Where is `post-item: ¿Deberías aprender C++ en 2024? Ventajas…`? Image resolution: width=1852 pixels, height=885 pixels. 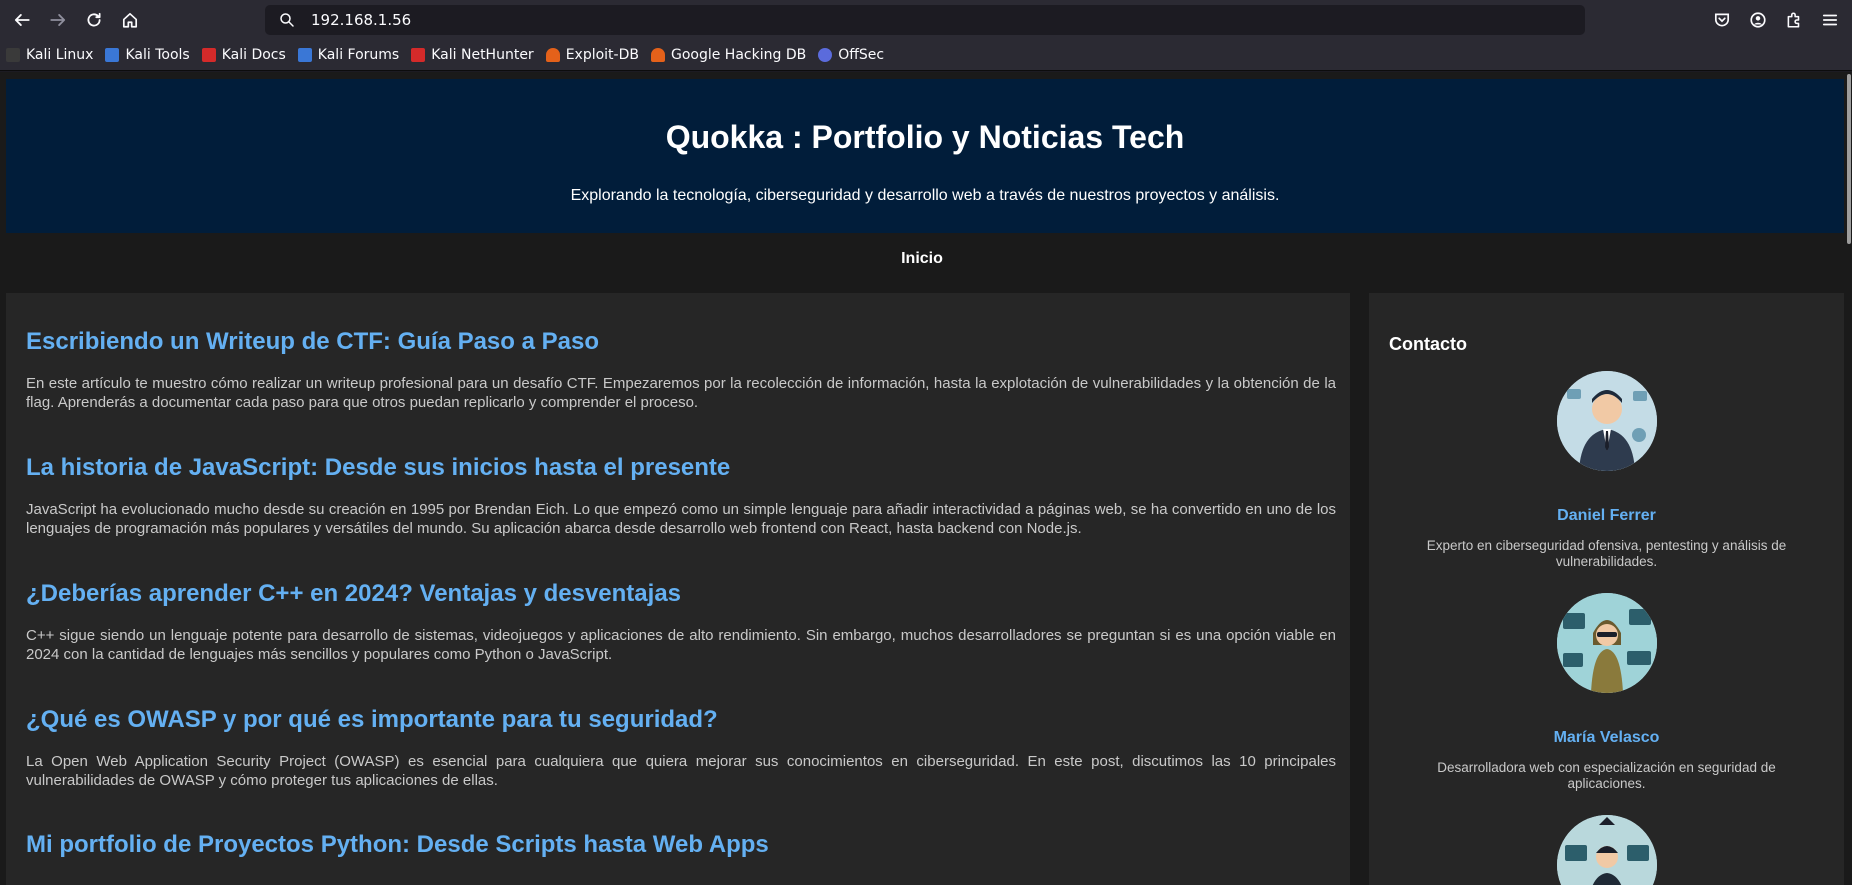 post-item: ¿Deberías aprender C++ en 2024? Ventajas… is located at coordinates (681, 622).